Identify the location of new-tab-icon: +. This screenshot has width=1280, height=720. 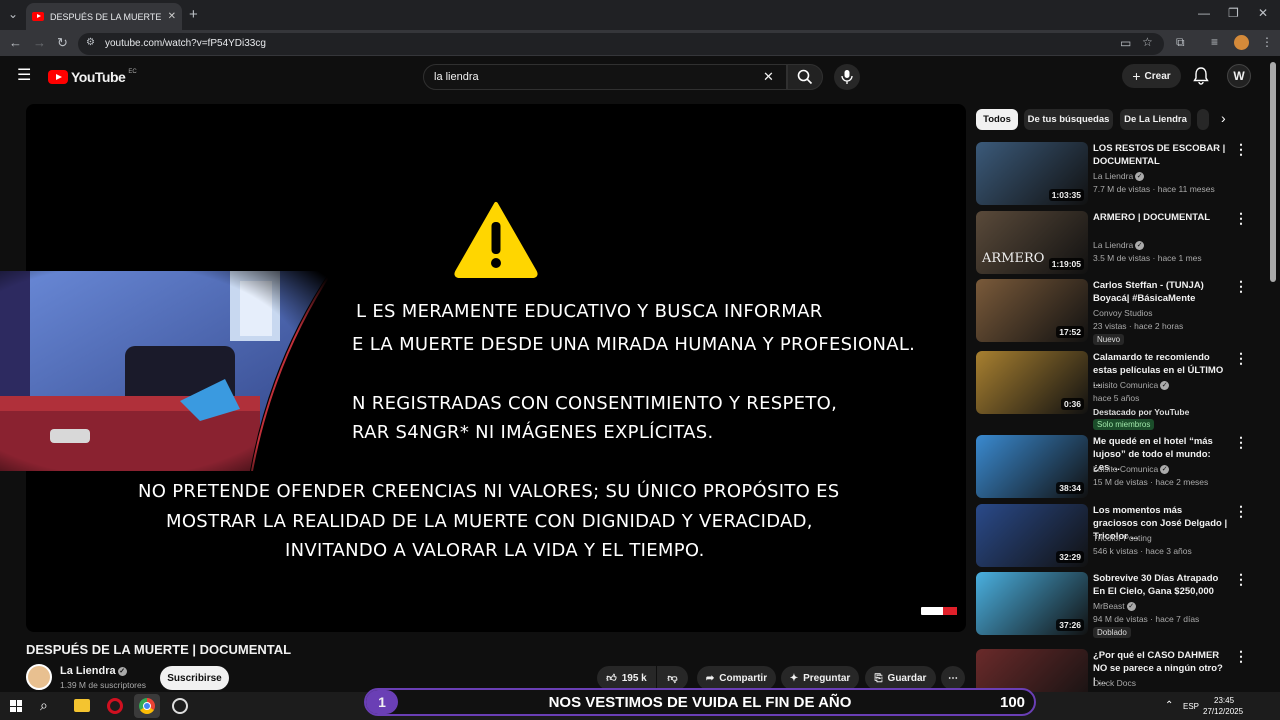
(193, 14).